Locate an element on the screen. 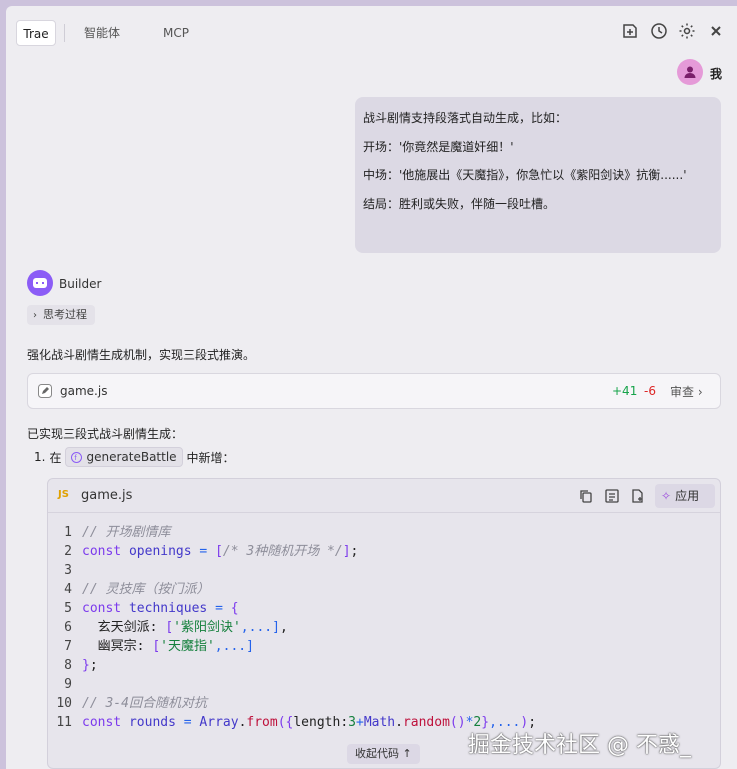 This screenshot has width=737, height=769. copy-icon is located at coordinates (586, 496).